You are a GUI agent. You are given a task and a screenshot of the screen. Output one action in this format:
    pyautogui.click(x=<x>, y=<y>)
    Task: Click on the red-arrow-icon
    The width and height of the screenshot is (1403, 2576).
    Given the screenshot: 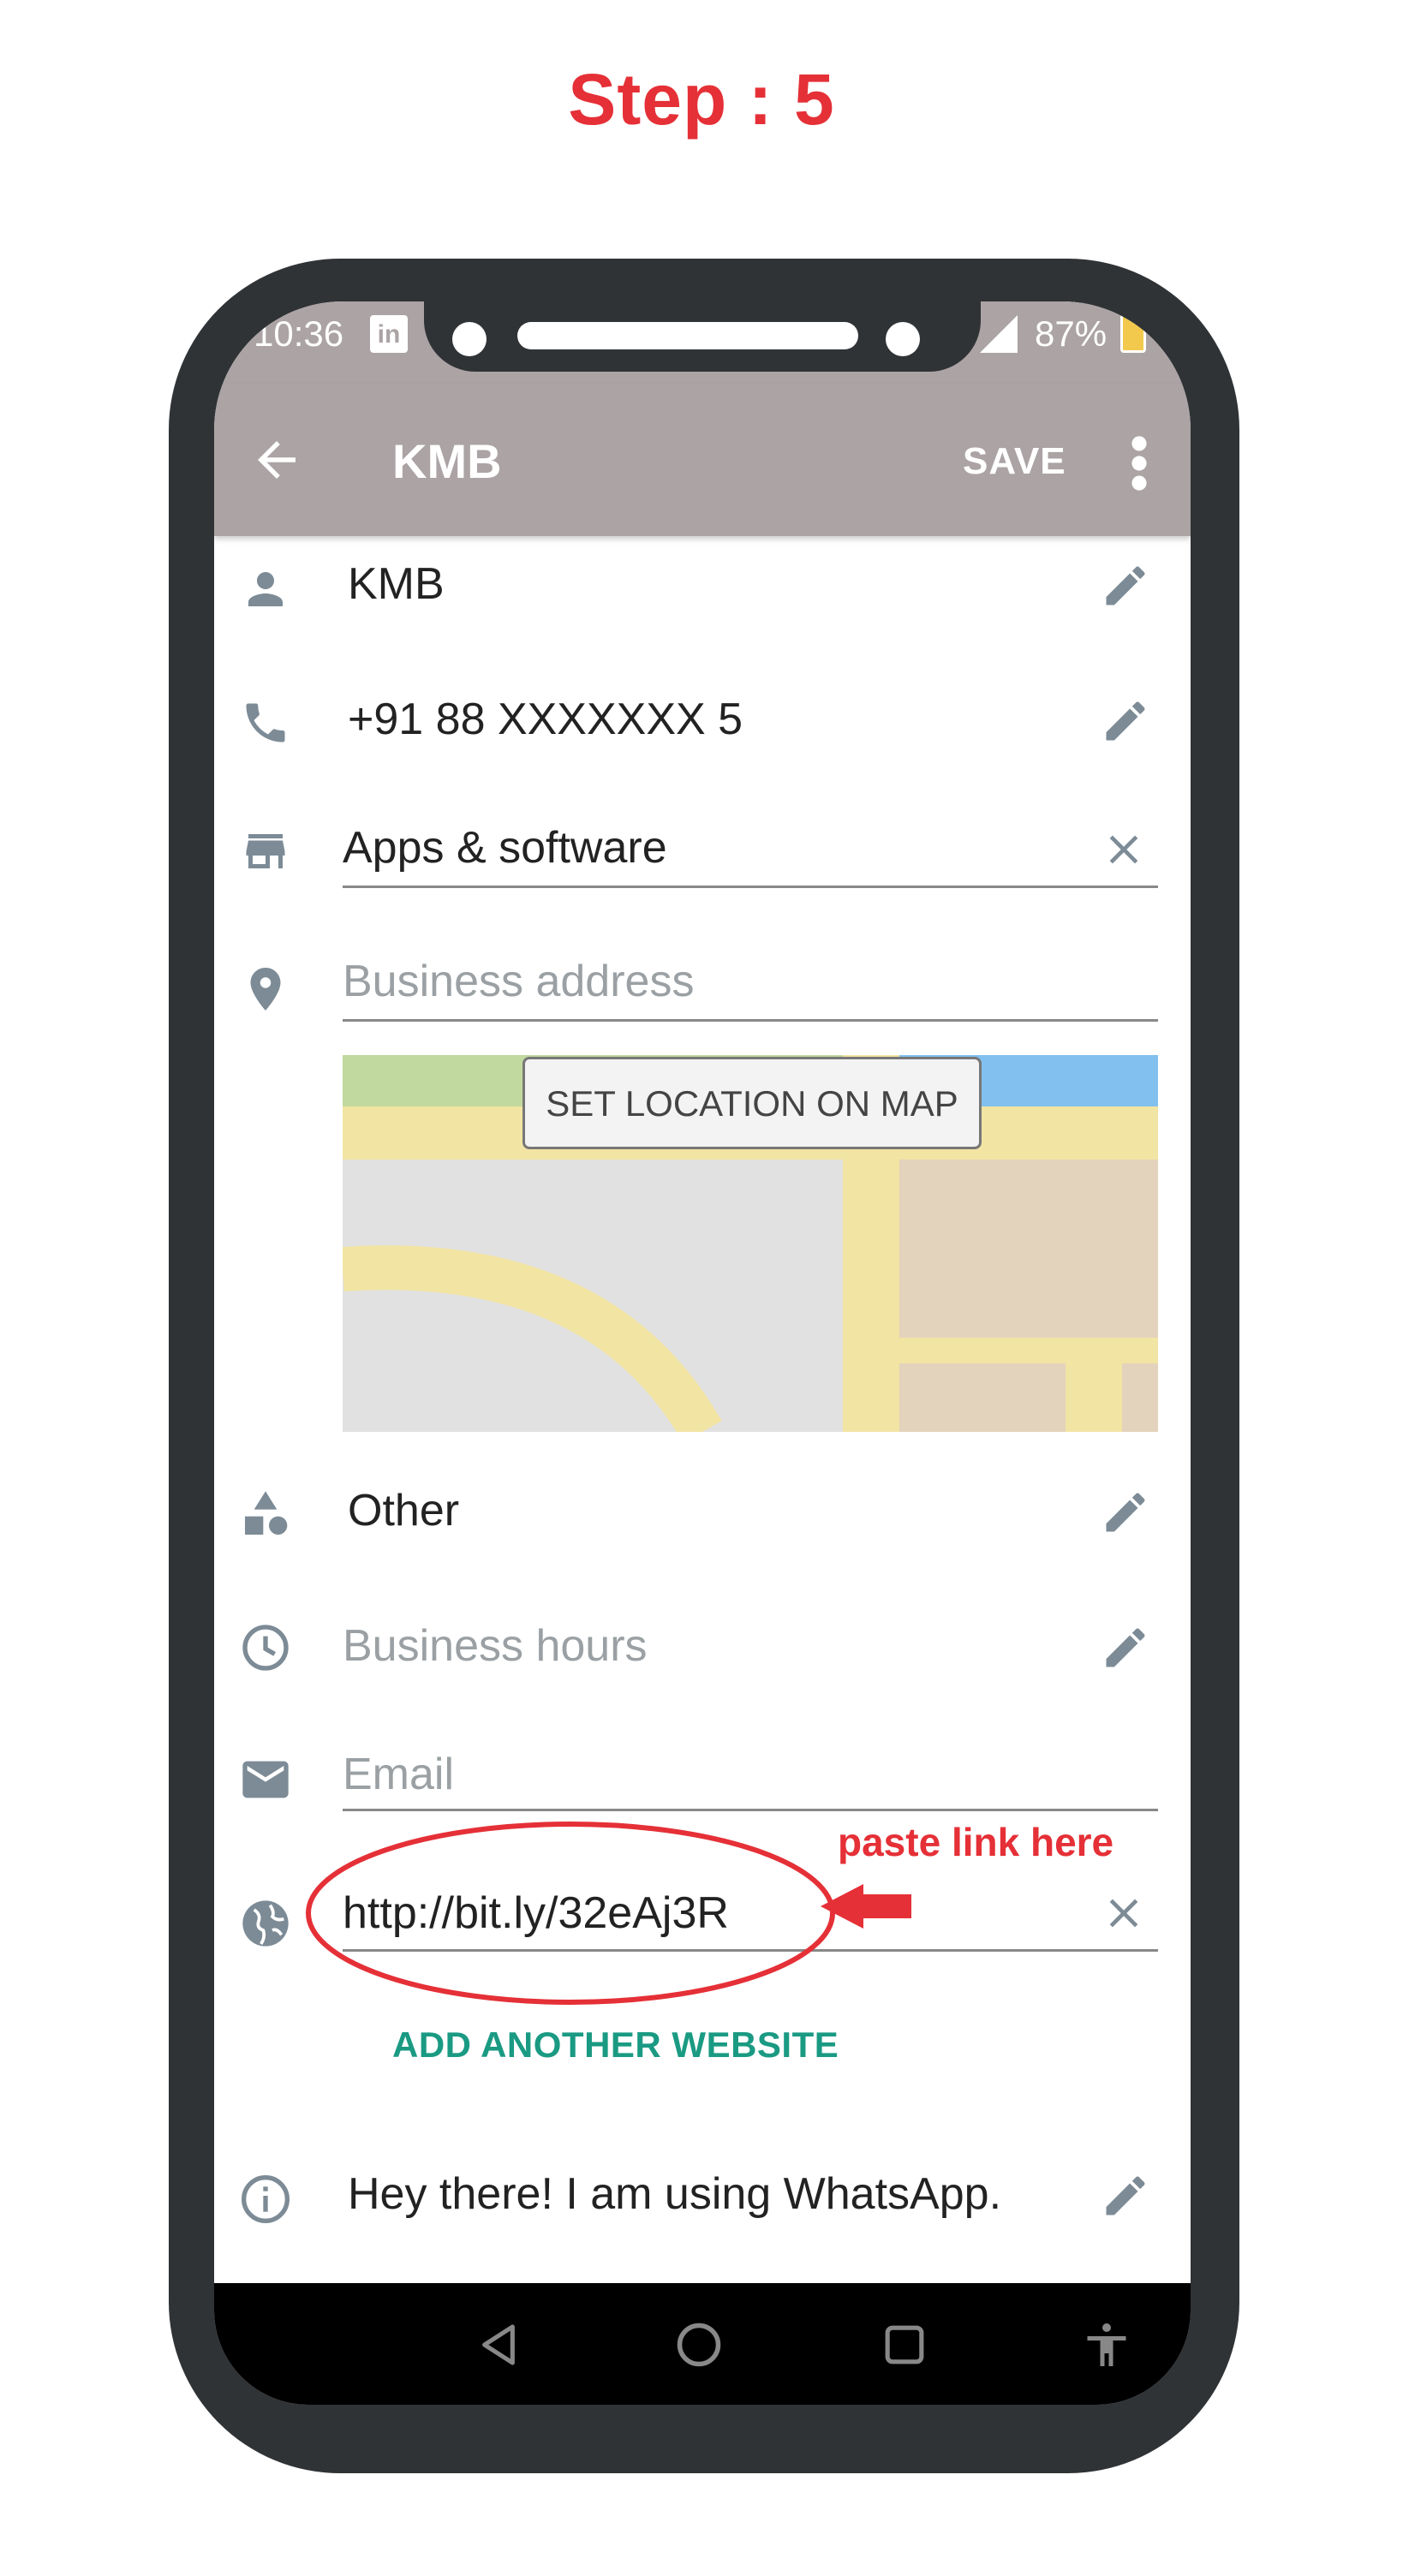 What is the action you would take?
    pyautogui.click(x=866, y=1906)
    